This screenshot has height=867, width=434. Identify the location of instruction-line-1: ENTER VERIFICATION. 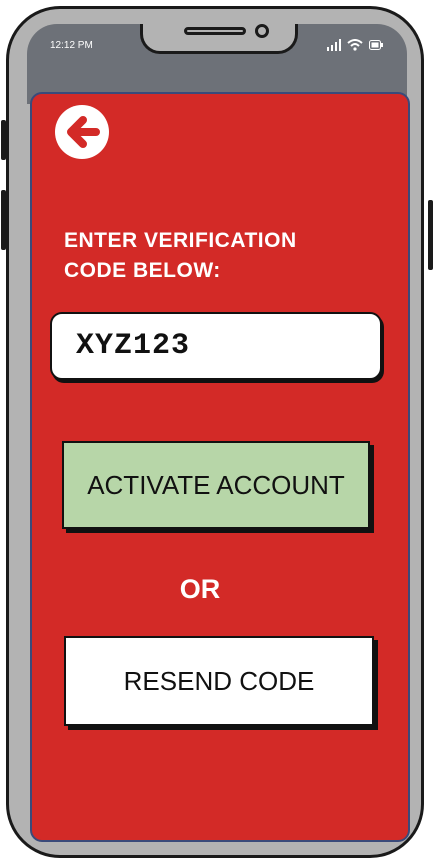
(180, 240).